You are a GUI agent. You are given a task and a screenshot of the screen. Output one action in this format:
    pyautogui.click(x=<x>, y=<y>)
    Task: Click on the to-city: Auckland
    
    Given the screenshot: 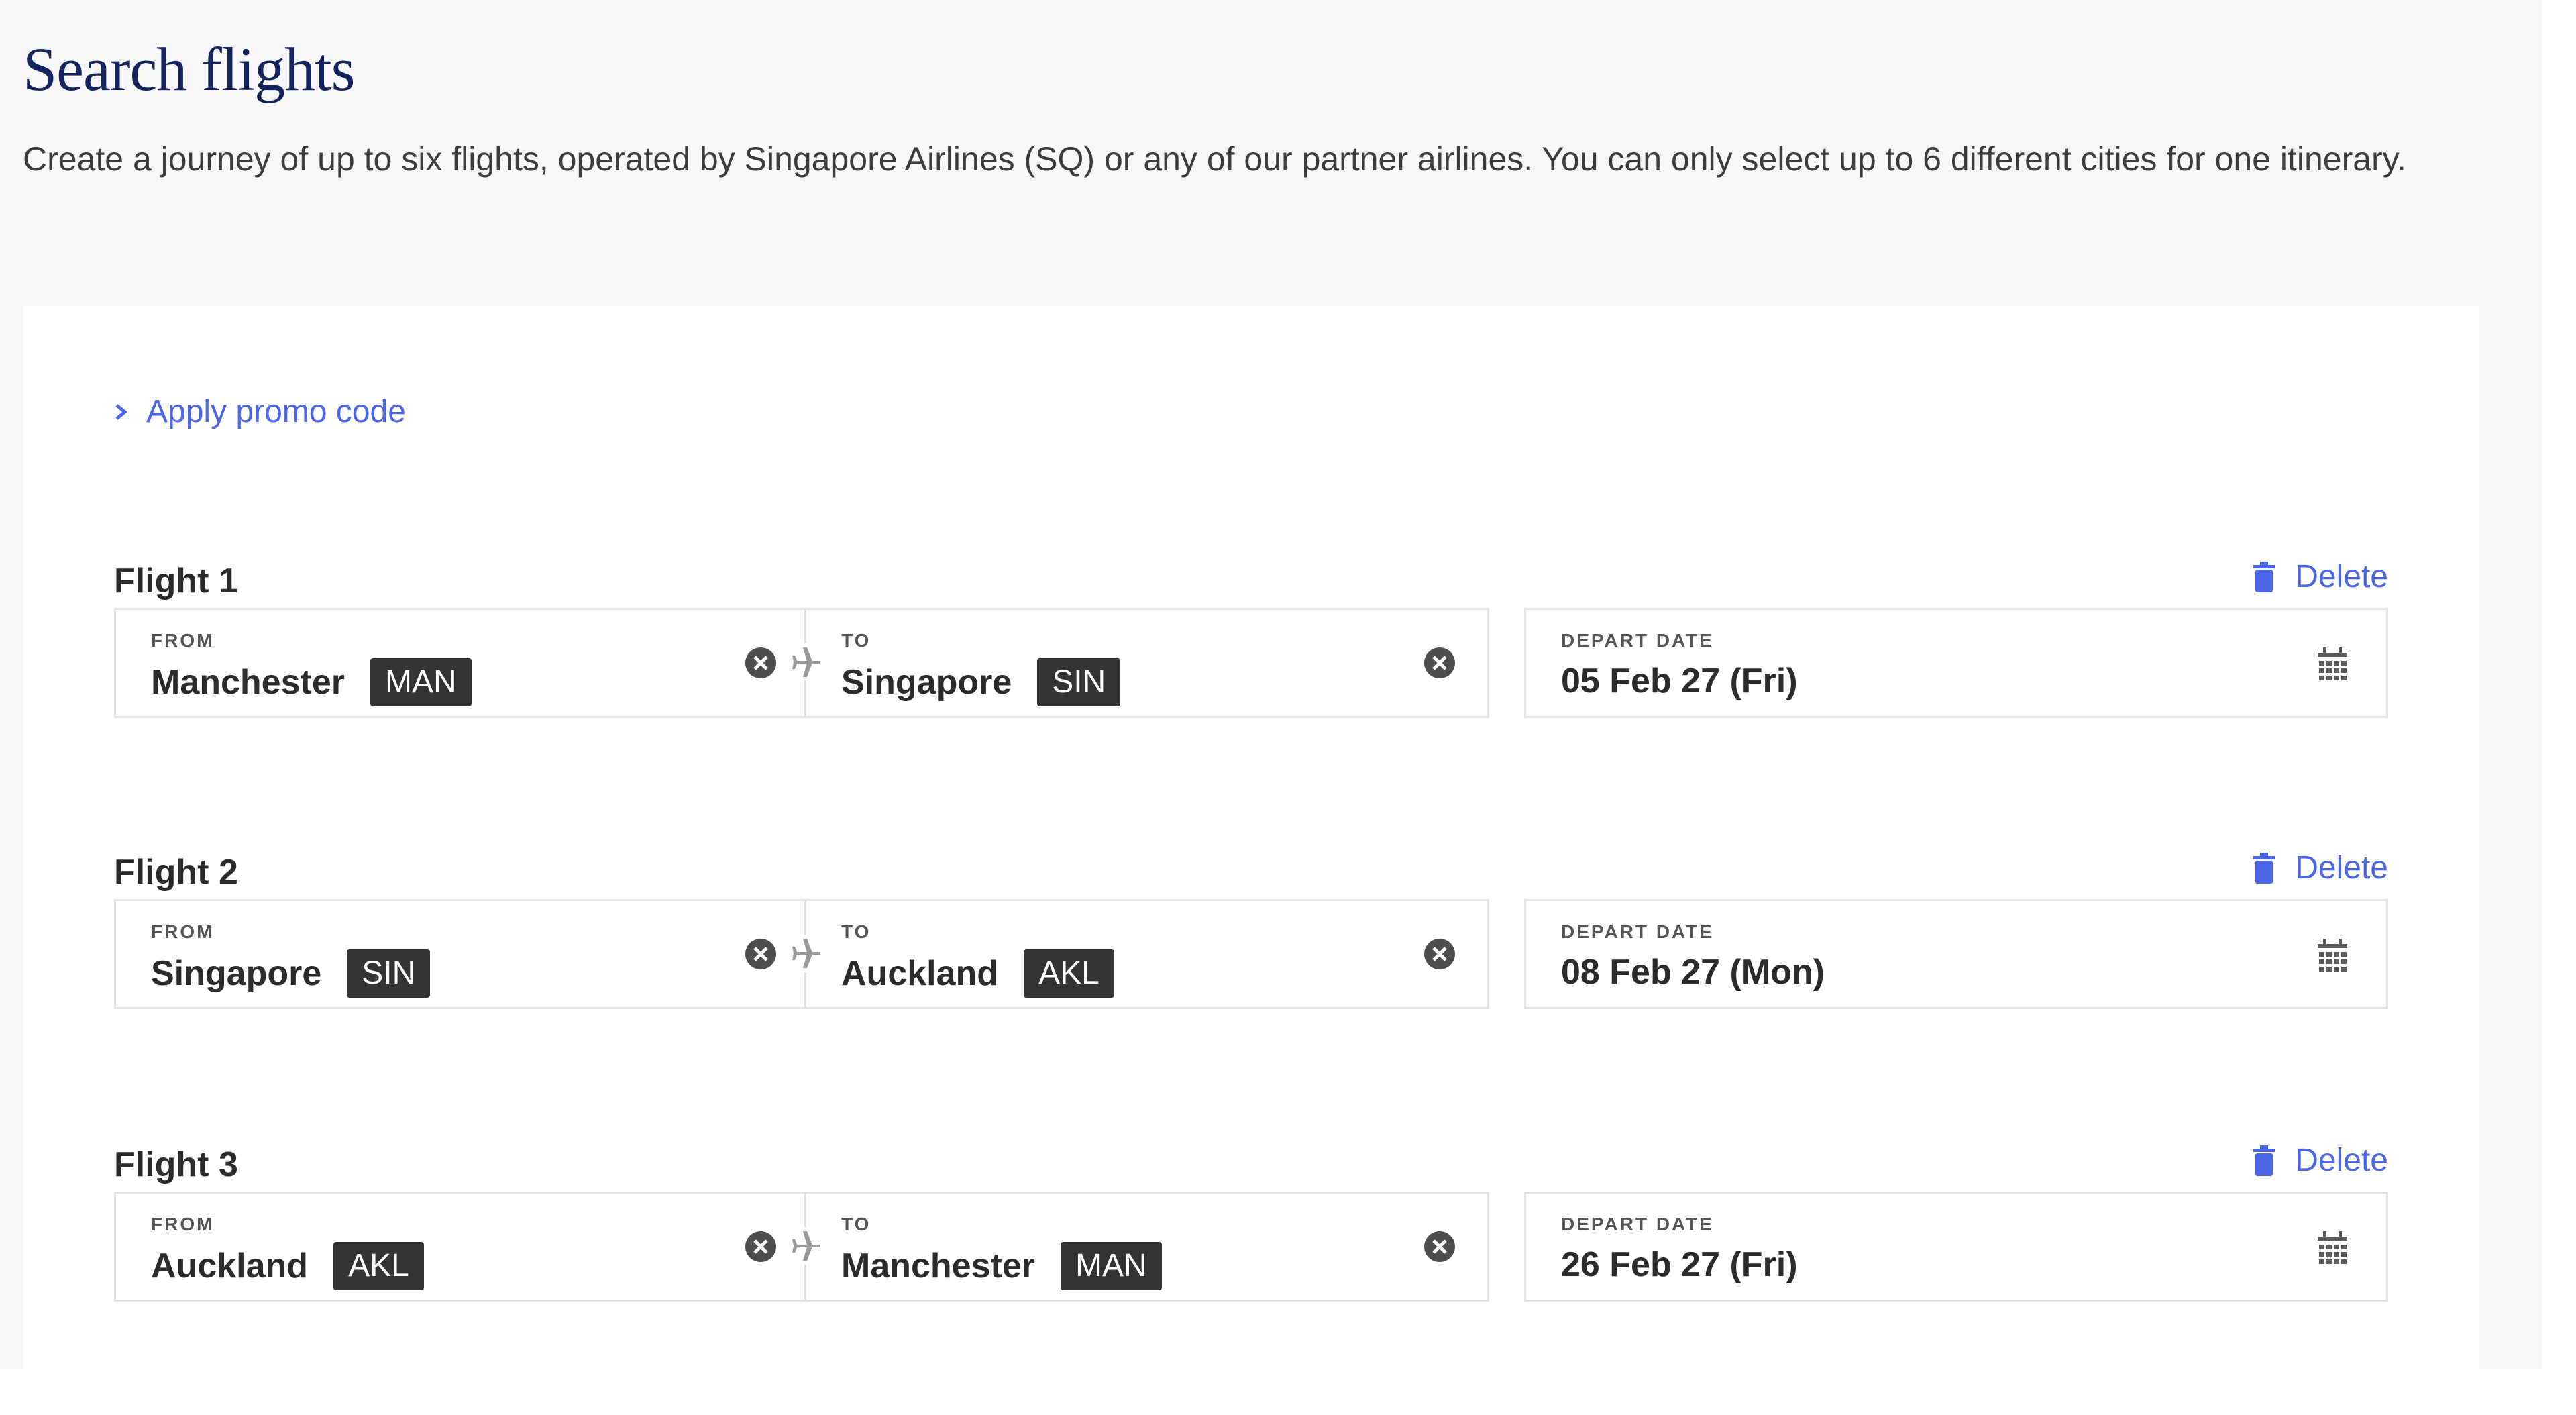 What is the action you would take?
    pyautogui.click(x=920, y=973)
    